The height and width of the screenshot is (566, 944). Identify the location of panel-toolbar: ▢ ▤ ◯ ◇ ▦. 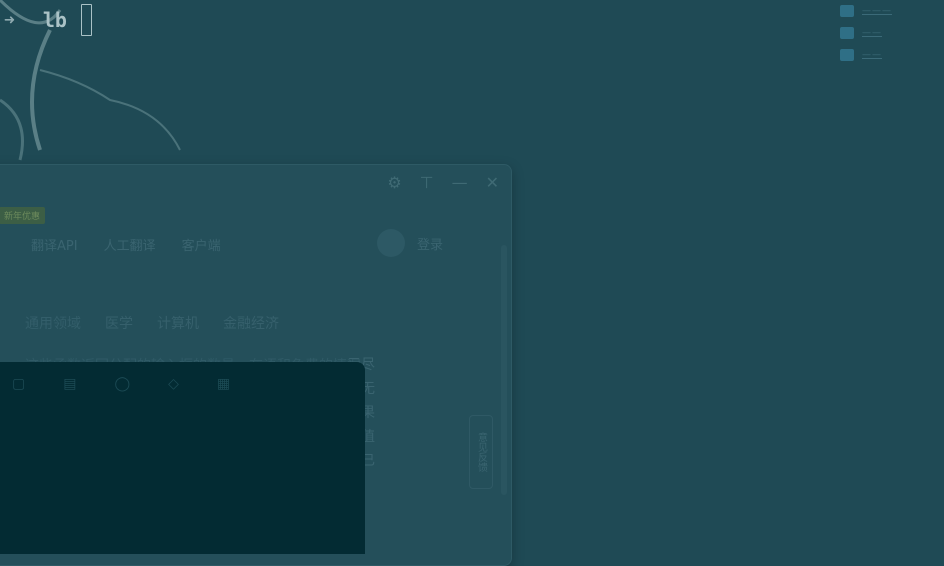
(121, 384).